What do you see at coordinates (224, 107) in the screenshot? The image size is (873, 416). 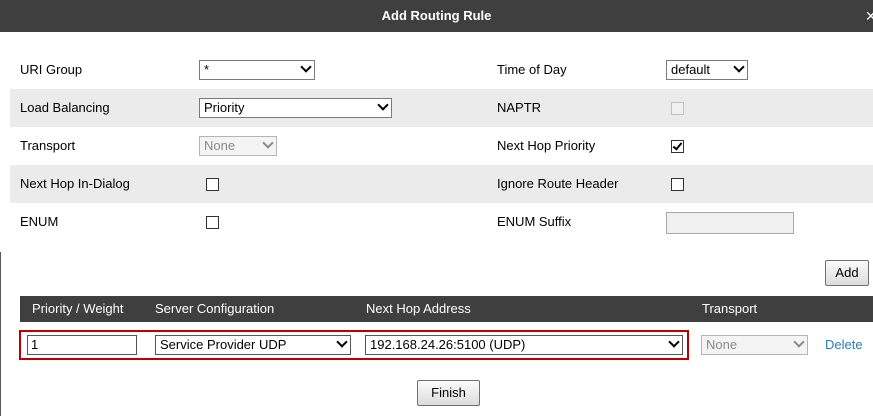 I see `load-balancing-value: Priority` at bounding box center [224, 107].